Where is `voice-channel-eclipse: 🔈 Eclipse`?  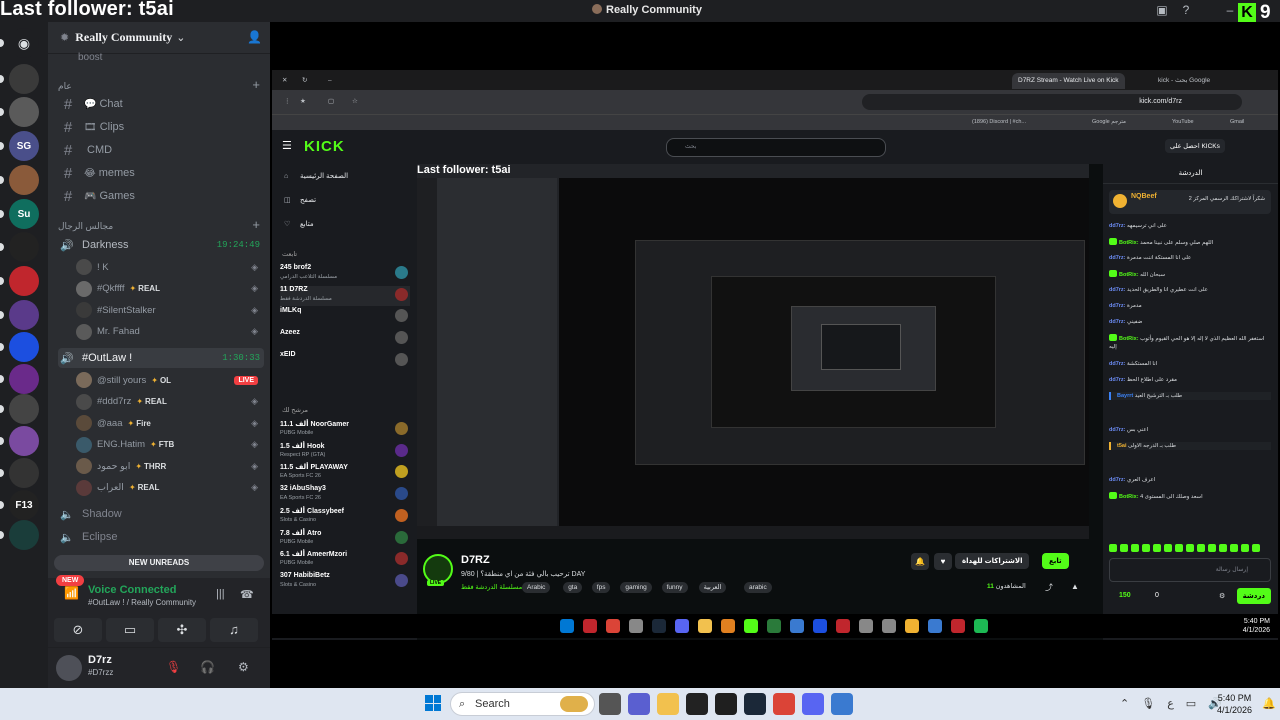
voice-channel-eclipse: 🔈 Eclipse is located at coordinates (161, 537).